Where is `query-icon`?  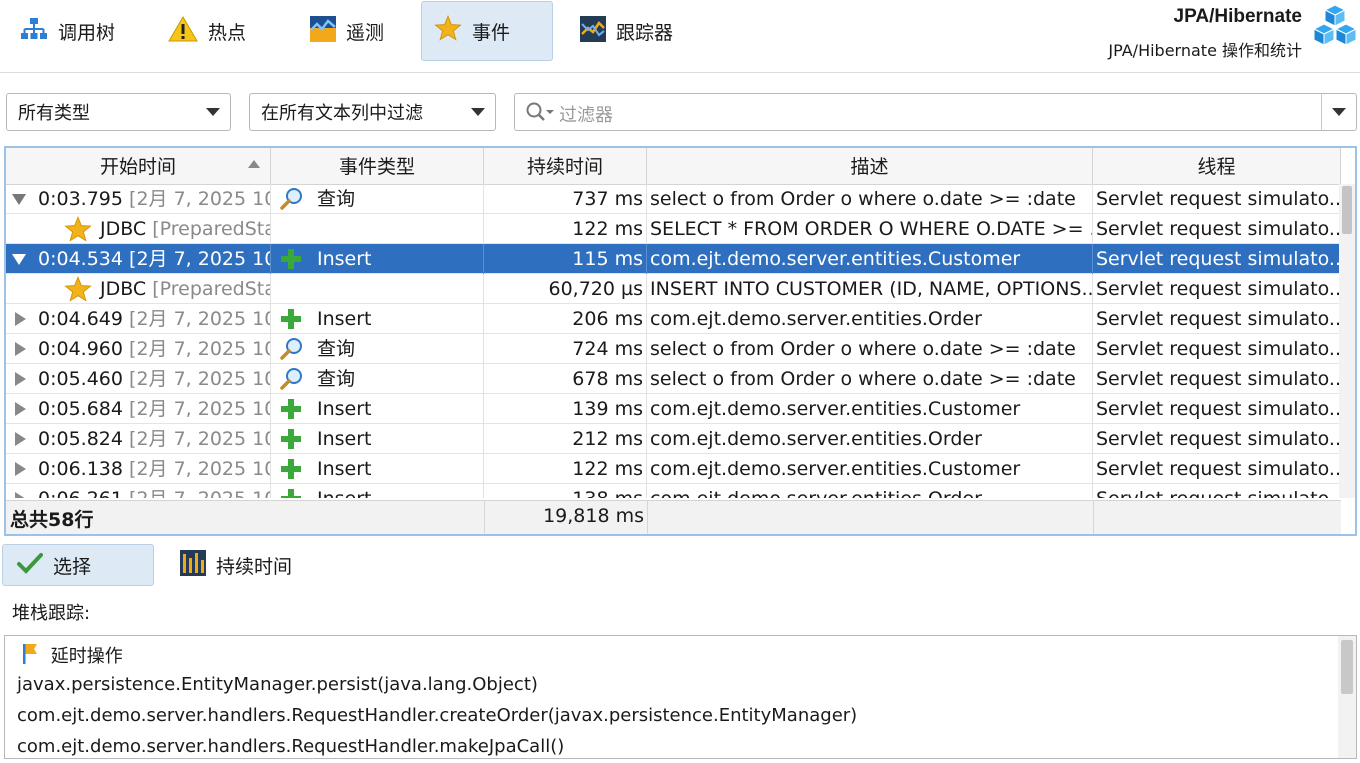 query-icon is located at coordinates (292, 200).